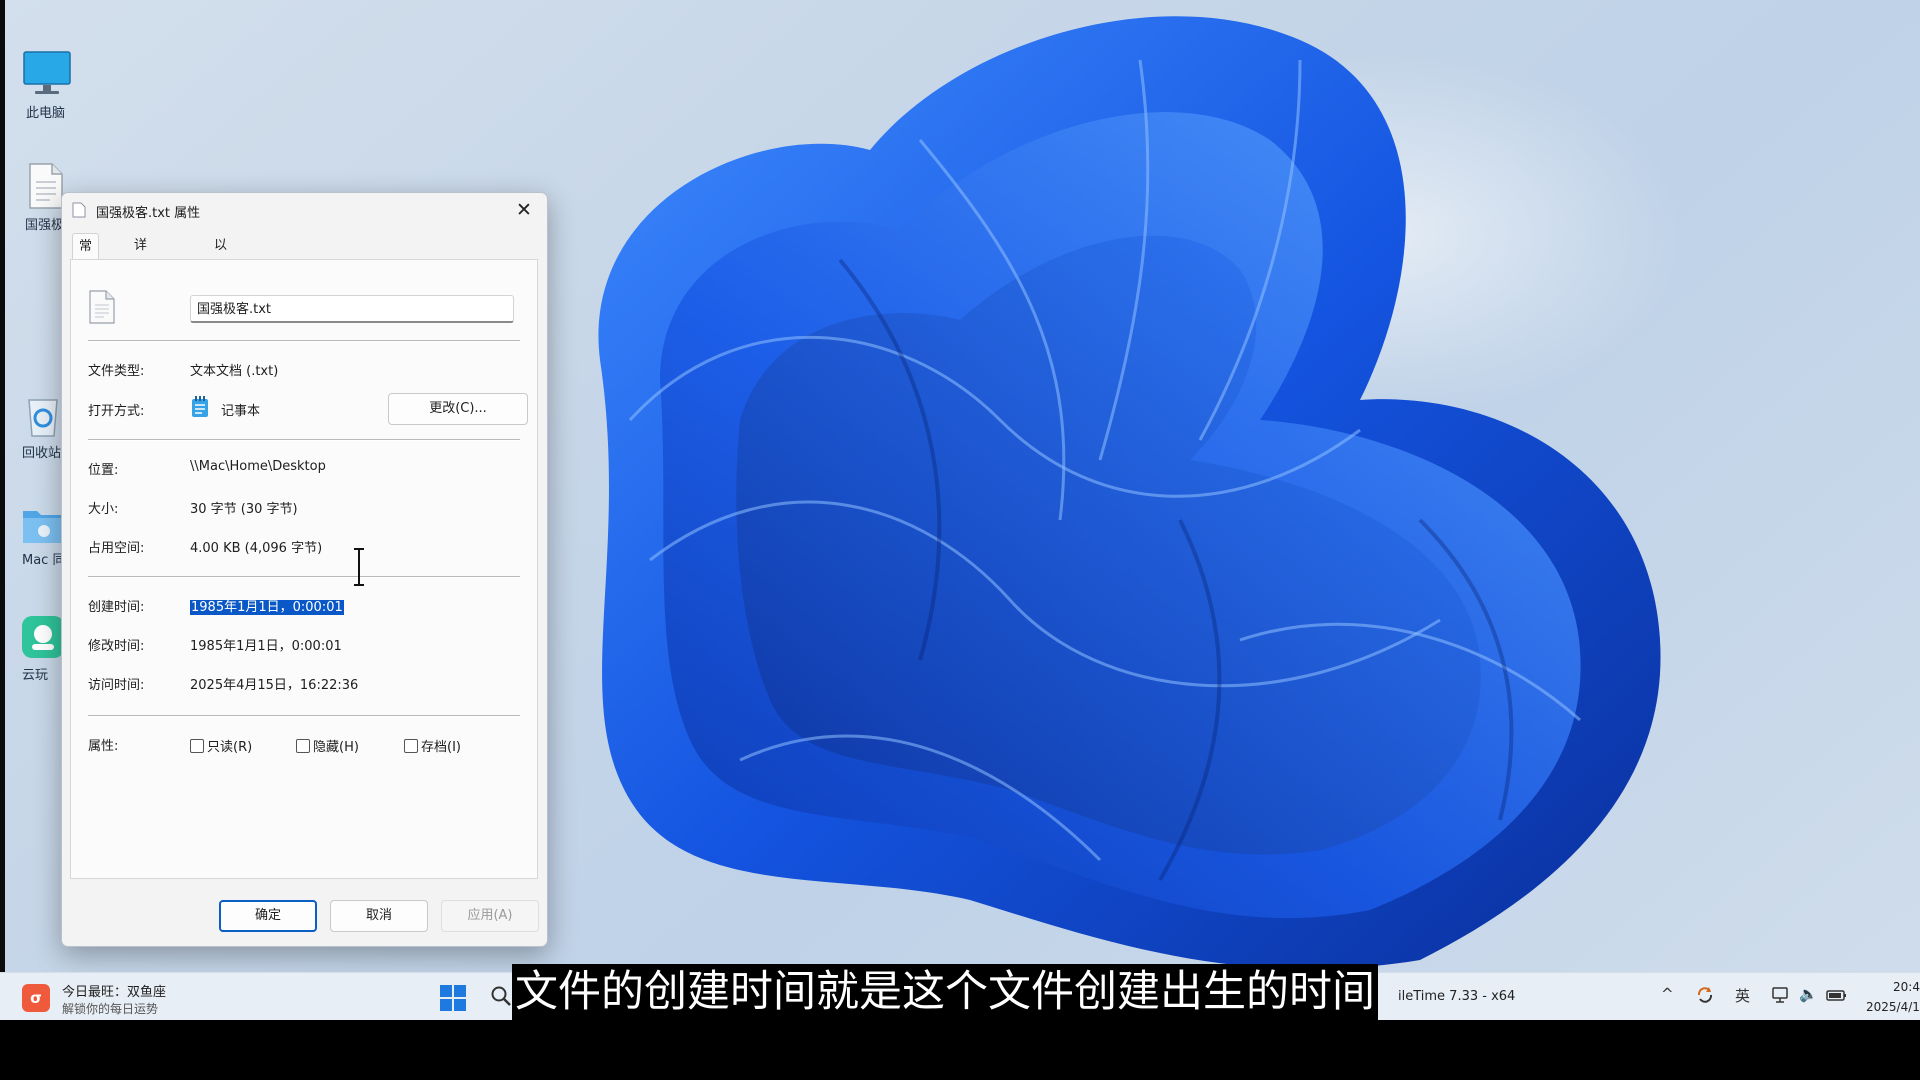 Image resolution: width=1920 pixels, height=1080 pixels. What do you see at coordinates (304, 210) in the screenshot?
I see `dialog-titlebar: 国强极客.txt 属性 ✕` at bounding box center [304, 210].